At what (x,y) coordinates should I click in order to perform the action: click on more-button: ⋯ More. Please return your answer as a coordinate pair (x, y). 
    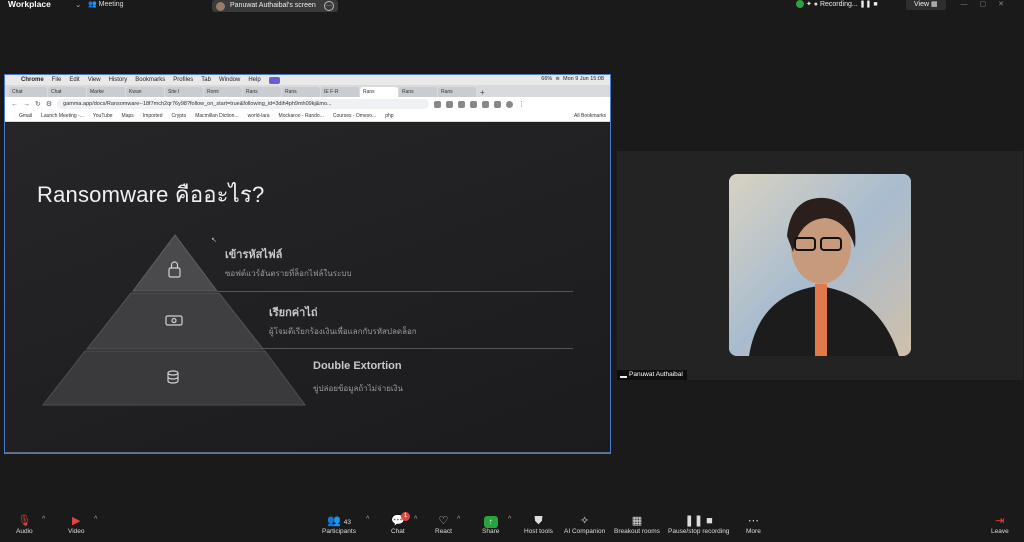
    Looking at the image, I should click on (753, 524).